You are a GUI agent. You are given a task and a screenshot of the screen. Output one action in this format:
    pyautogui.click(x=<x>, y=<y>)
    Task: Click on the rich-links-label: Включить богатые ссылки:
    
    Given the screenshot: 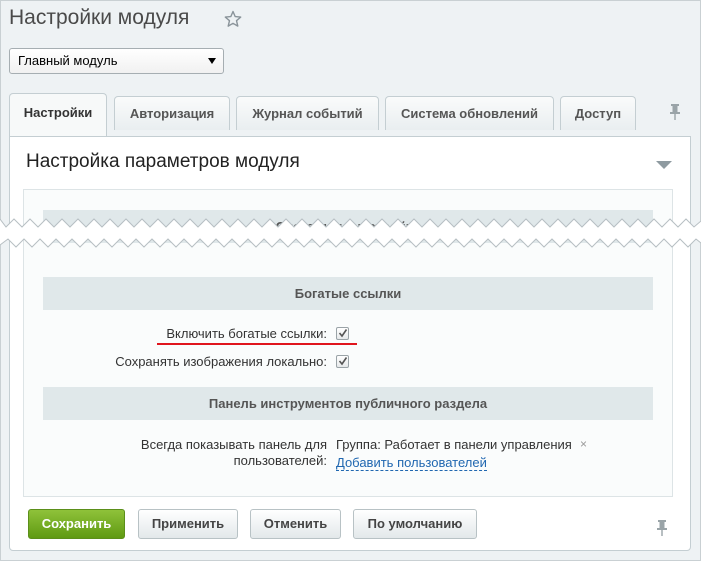 What is the action you would take?
    pyautogui.click(x=246, y=333)
    